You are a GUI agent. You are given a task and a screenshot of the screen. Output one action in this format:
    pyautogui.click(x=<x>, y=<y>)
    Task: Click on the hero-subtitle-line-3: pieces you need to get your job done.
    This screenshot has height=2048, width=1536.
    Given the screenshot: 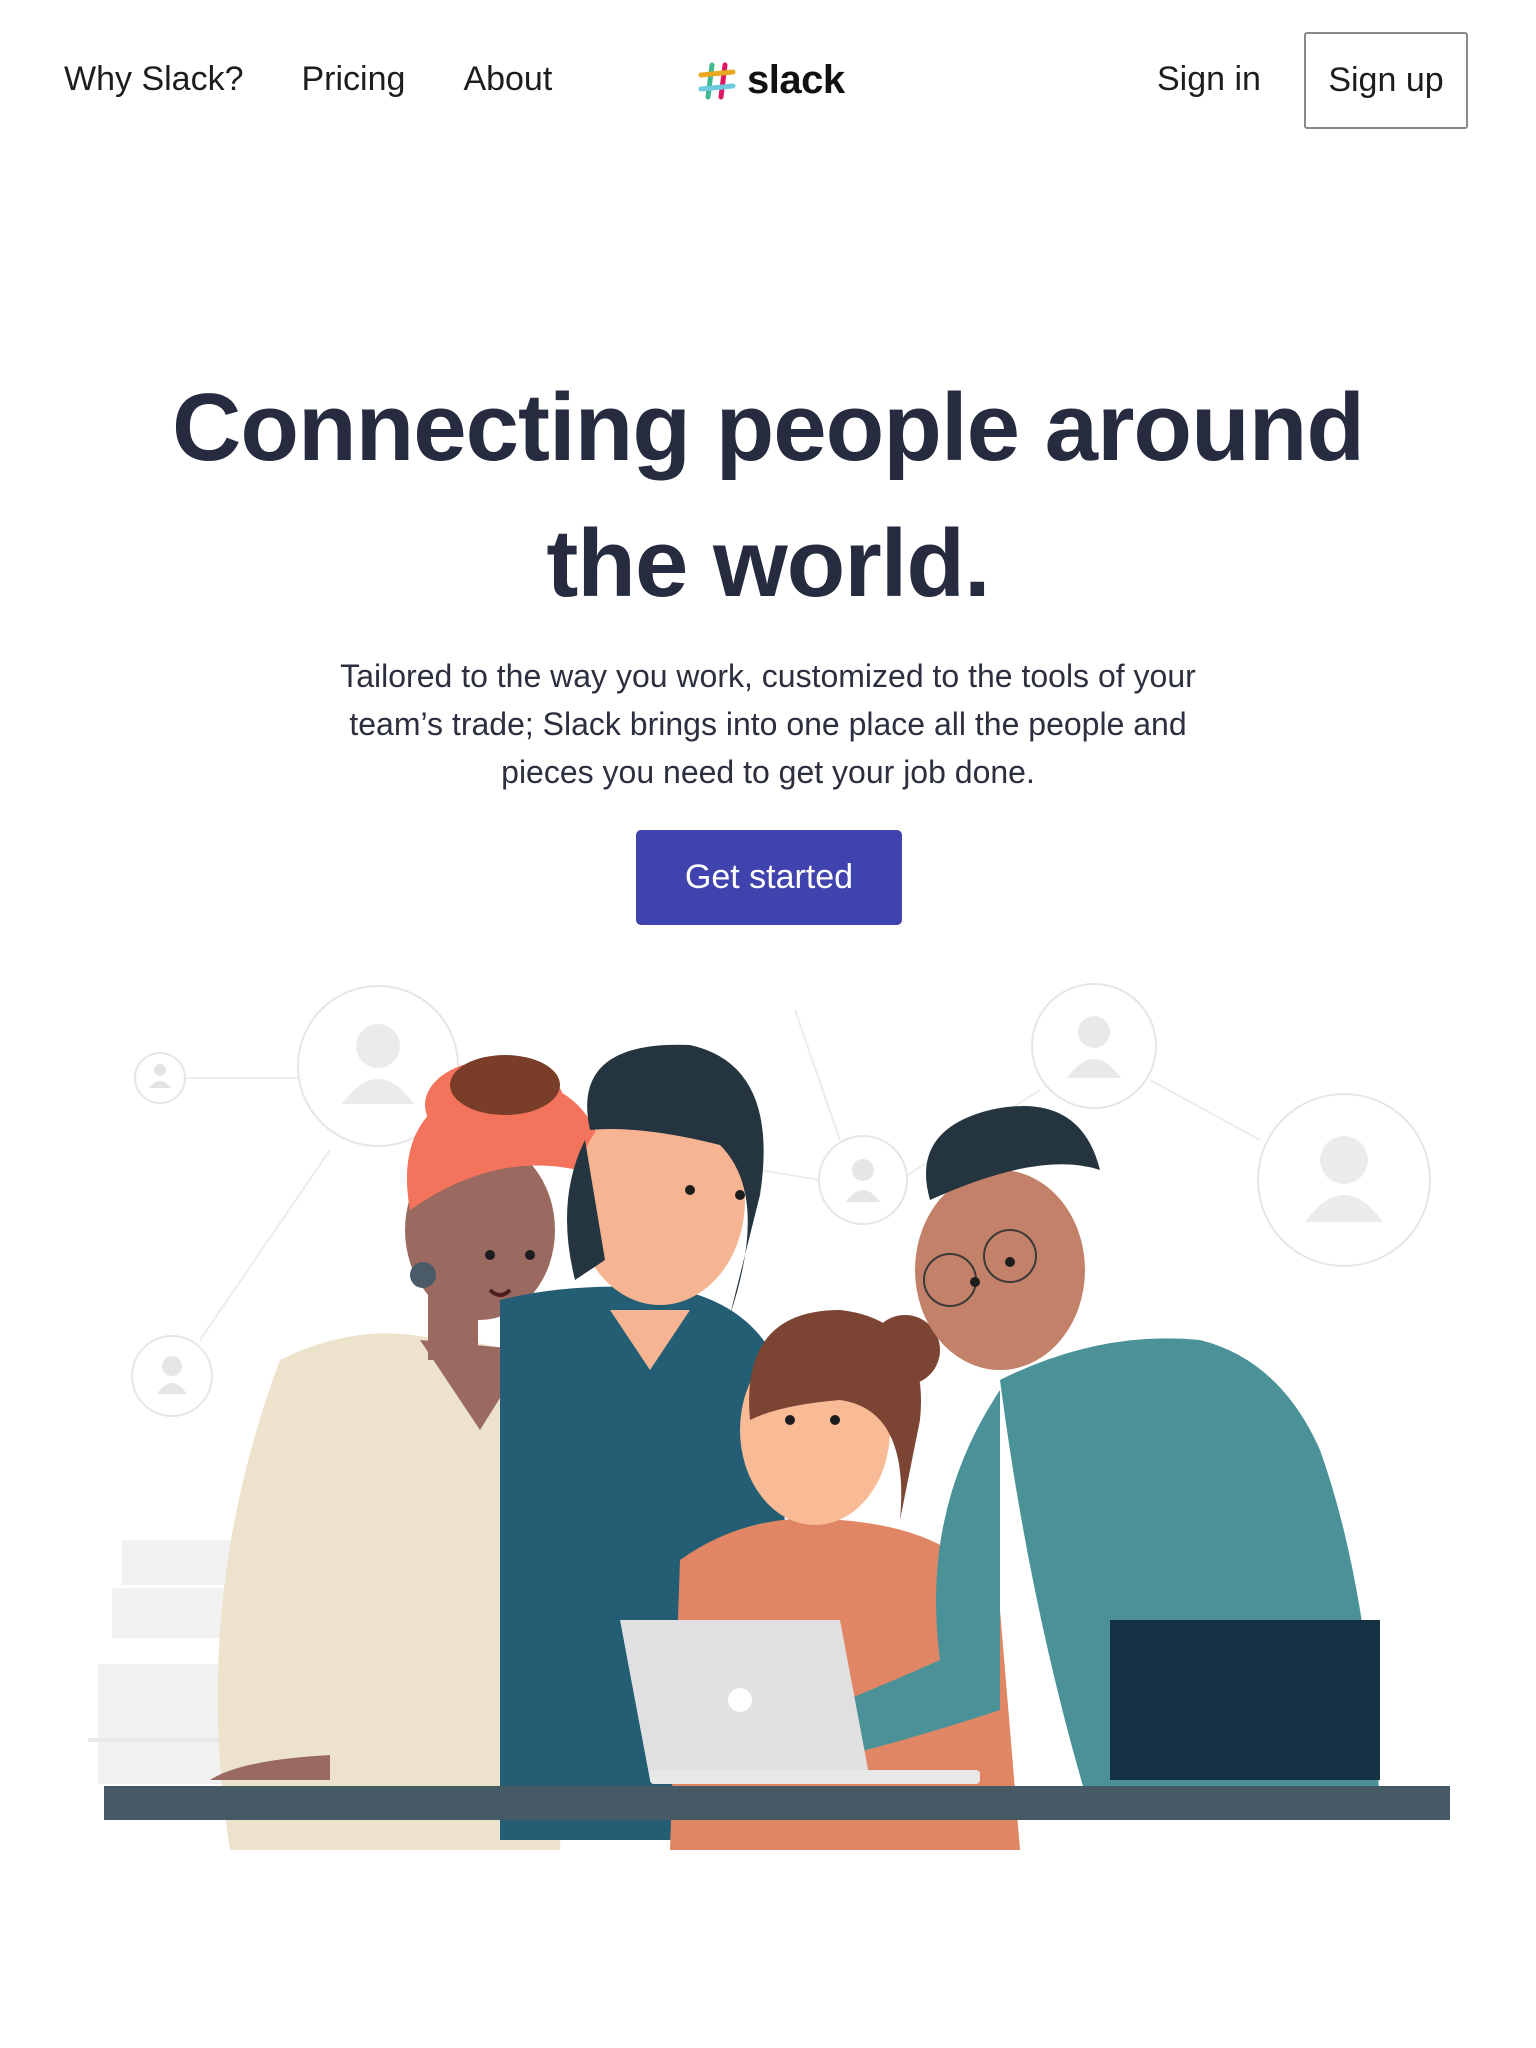 What is the action you would take?
    pyautogui.click(x=768, y=772)
    